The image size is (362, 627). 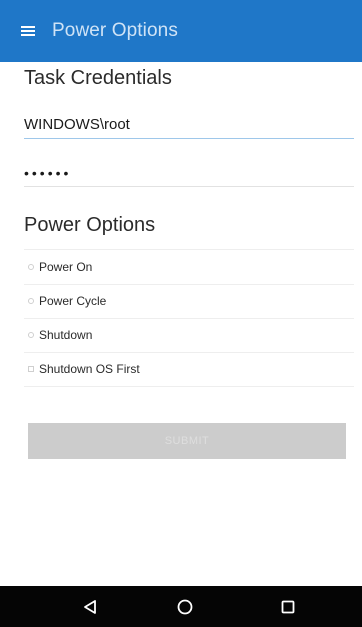 I want to click on app-bar: Power Options, so click(x=181, y=31).